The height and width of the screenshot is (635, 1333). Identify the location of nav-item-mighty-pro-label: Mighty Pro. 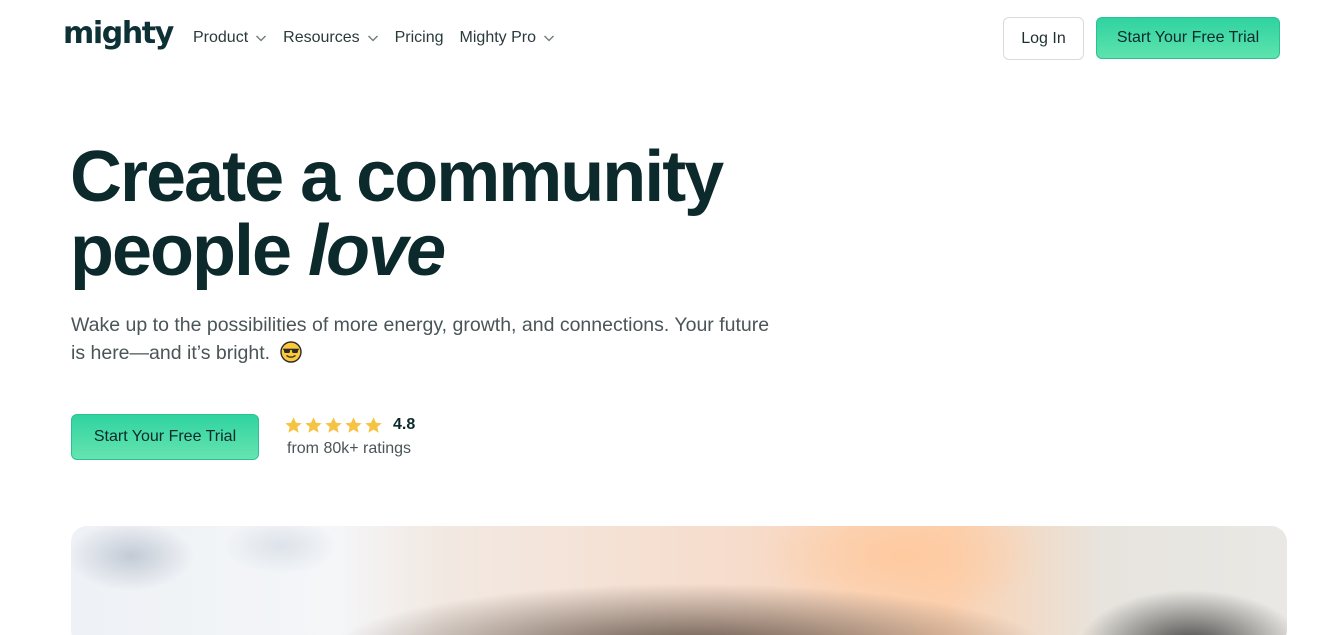
(497, 37).